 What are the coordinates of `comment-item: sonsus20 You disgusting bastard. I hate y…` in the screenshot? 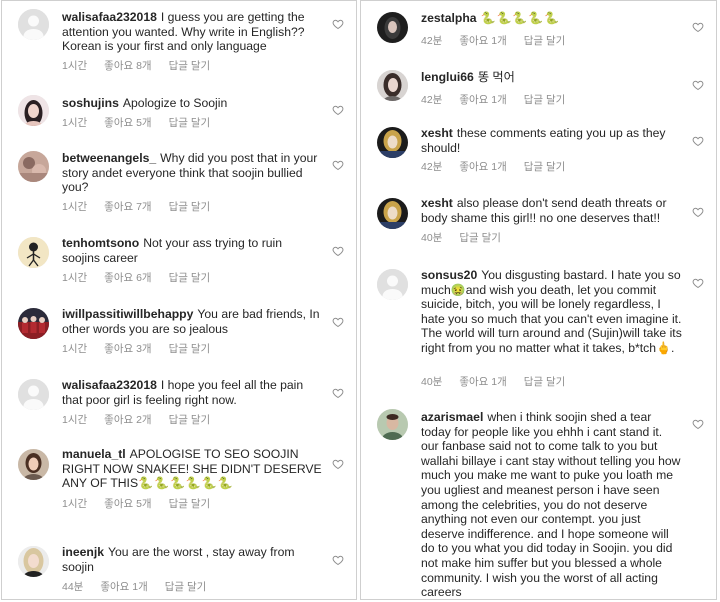 It's located at (538, 325).